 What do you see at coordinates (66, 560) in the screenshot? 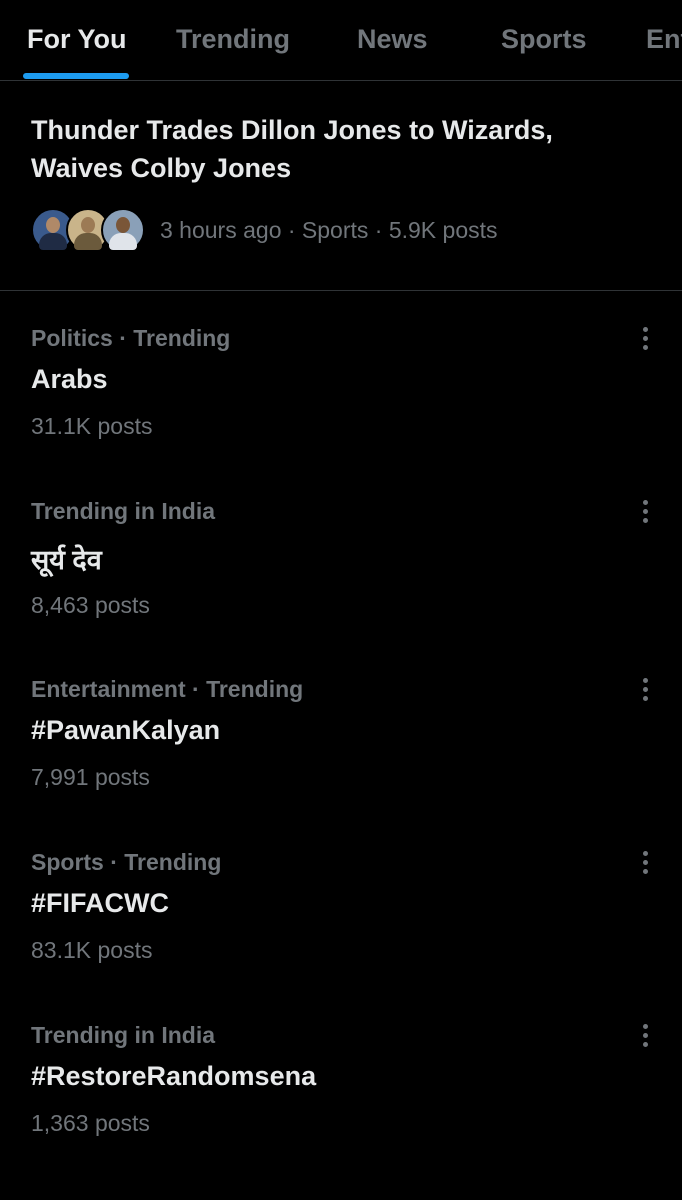
I see `trend-name: सूर्य देव` at bounding box center [66, 560].